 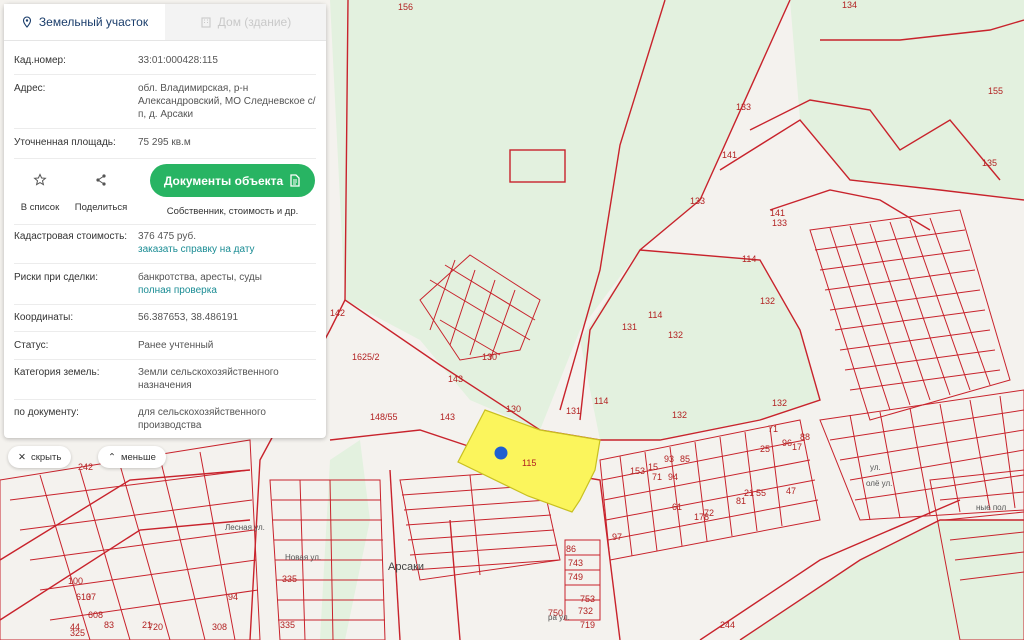 What do you see at coordinates (653, 467) in the screenshot?
I see `parcel-number-label: 15` at bounding box center [653, 467].